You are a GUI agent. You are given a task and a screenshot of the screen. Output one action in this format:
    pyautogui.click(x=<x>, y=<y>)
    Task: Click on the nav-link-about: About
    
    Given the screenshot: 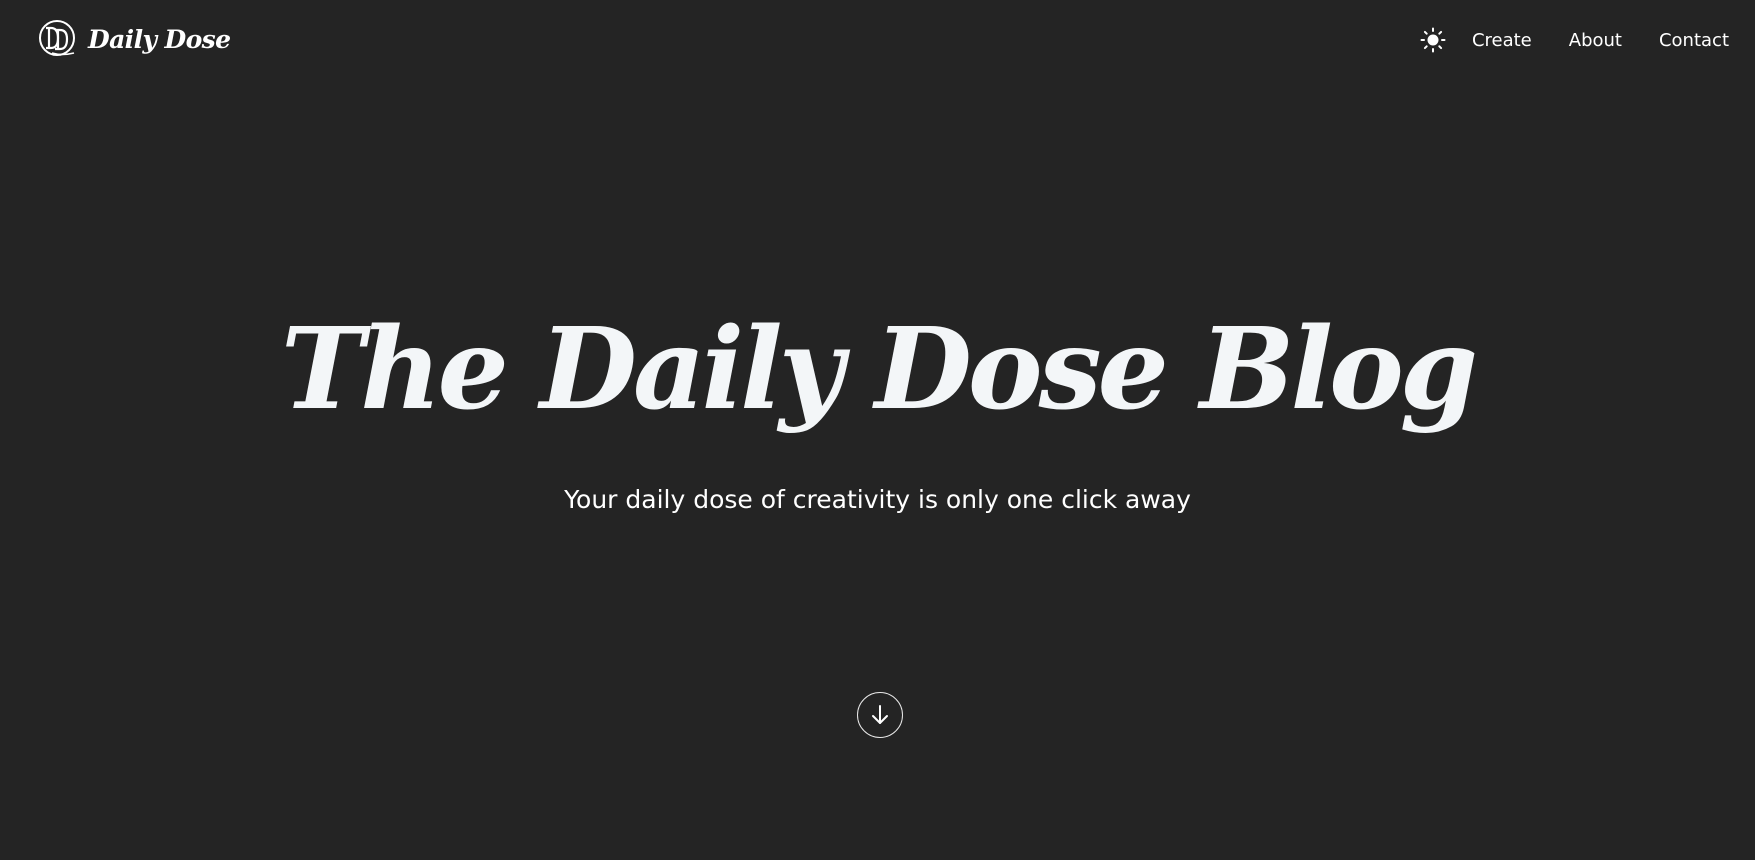 What is the action you would take?
    pyautogui.click(x=1595, y=40)
    